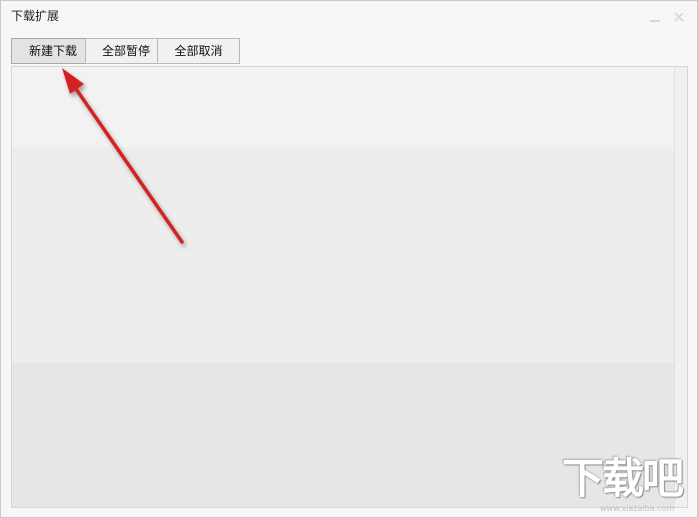 This screenshot has width=698, height=518. I want to click on watermark-text: 下载吧, so click(623, 478).